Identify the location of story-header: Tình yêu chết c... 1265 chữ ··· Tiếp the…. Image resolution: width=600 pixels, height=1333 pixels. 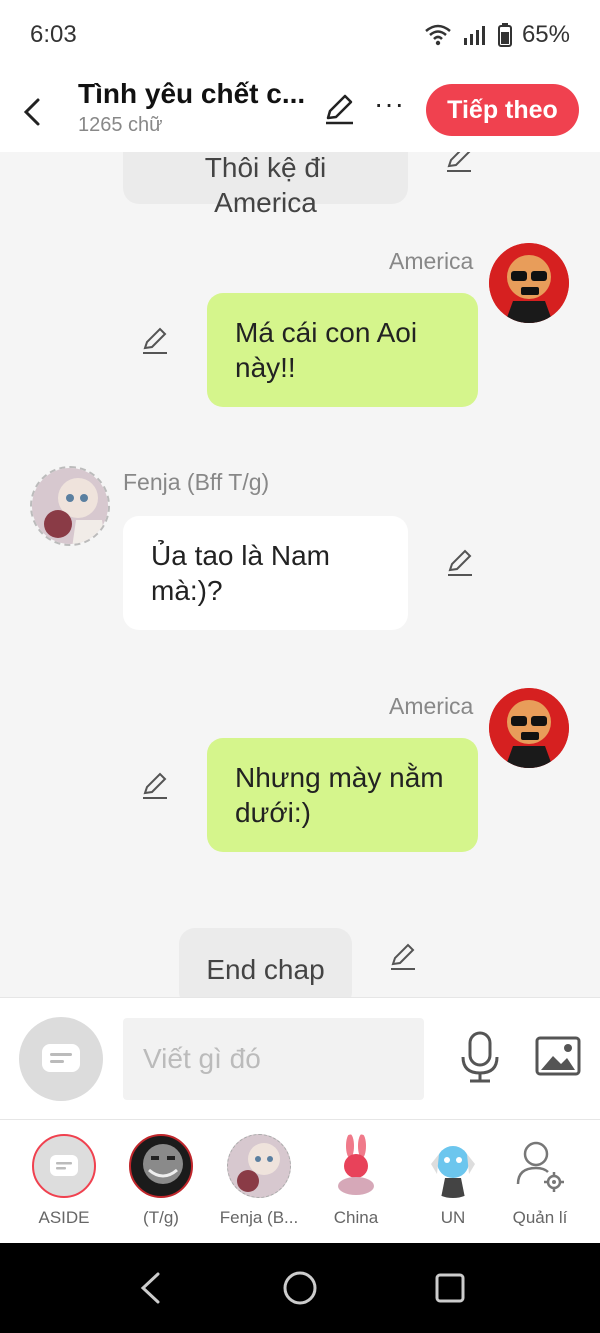
(300, 111).